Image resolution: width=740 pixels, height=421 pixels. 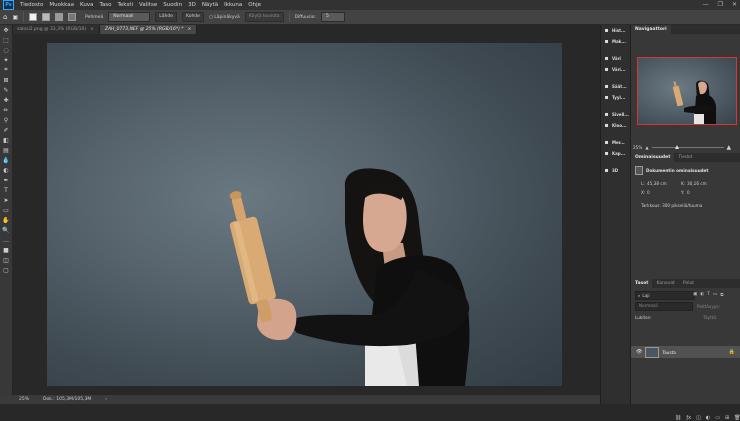 I want to click on group-icon: ▭, so click(x=717, y=418).